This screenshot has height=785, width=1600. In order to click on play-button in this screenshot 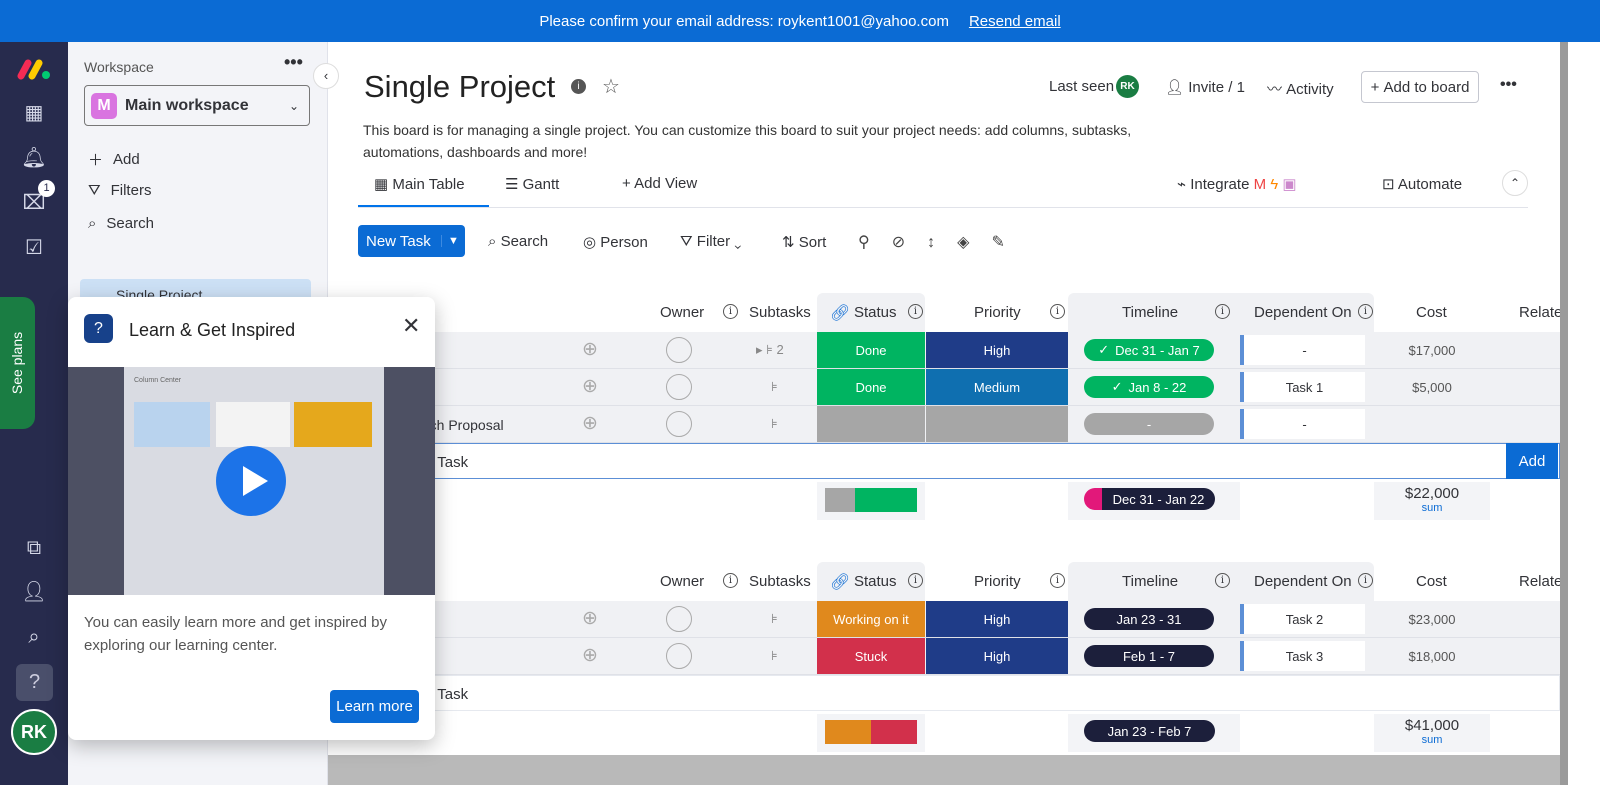, I will do `click(251, 481)`.